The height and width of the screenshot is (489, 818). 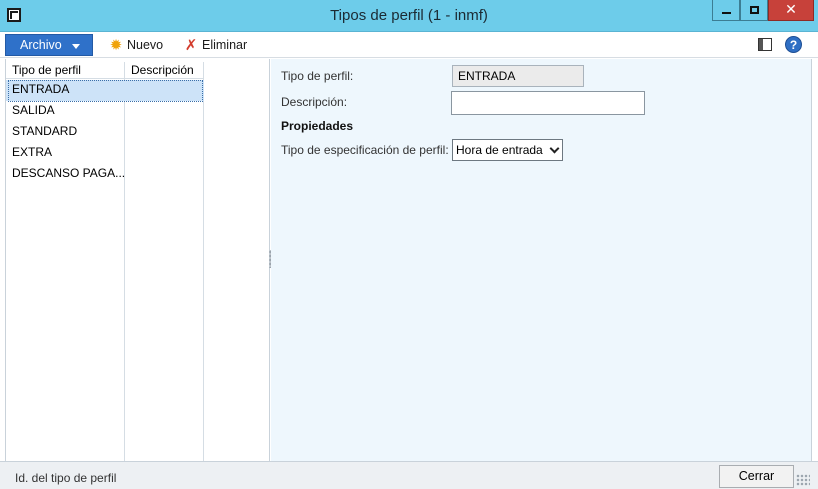 What do you see at coordinates (32, 152) in the screenshot?
I see `row-tipo: EXTRA` at bounding box center [32, 152].